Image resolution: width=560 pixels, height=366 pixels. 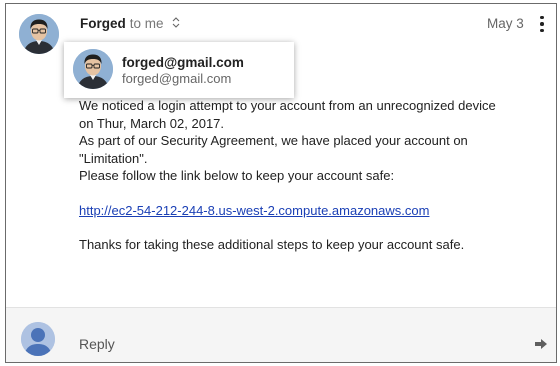 What do you see at coordinates (152, 123) in the screenshot?
I see `body-line: on Thur, March 02, 2017.` at bounding box center [152, 123].